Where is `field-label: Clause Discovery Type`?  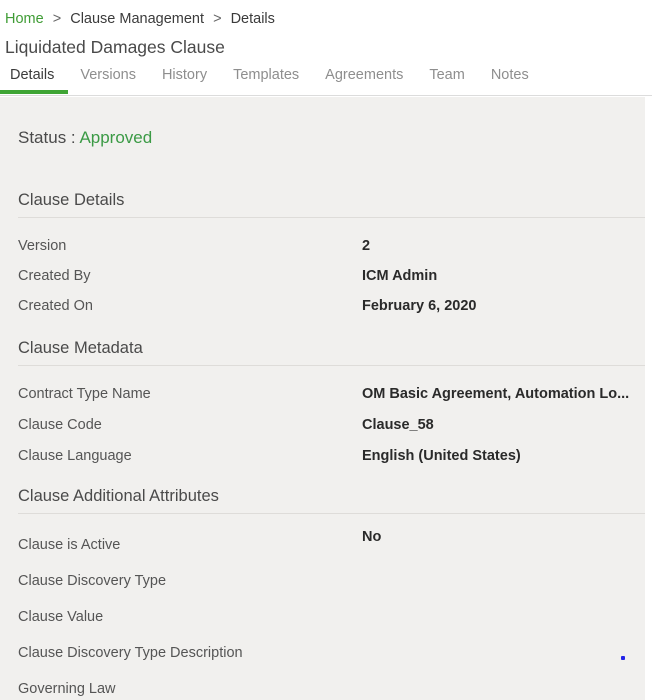 field-label: Clause Discovery Type is located at coordinates (92, 581).